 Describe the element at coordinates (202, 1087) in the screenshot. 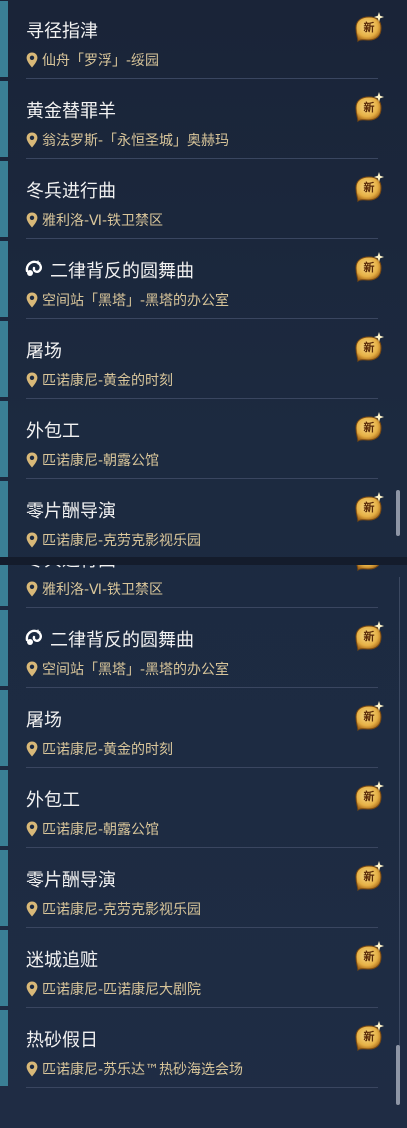

I see `item-separator` at that location.